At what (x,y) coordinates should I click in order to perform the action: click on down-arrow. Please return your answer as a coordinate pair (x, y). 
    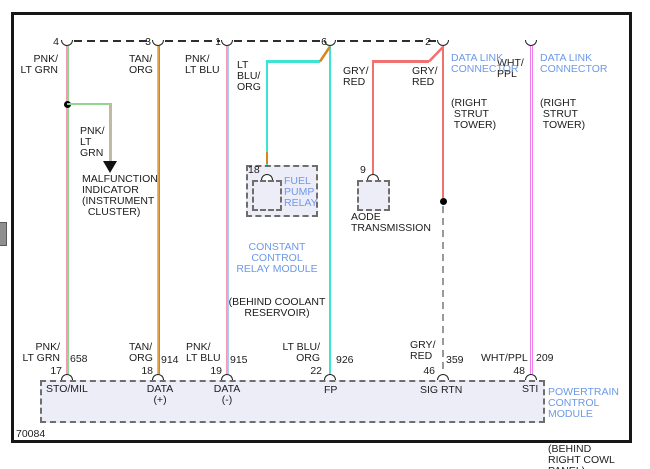
    Looking at the image, I should click on (110, 167).